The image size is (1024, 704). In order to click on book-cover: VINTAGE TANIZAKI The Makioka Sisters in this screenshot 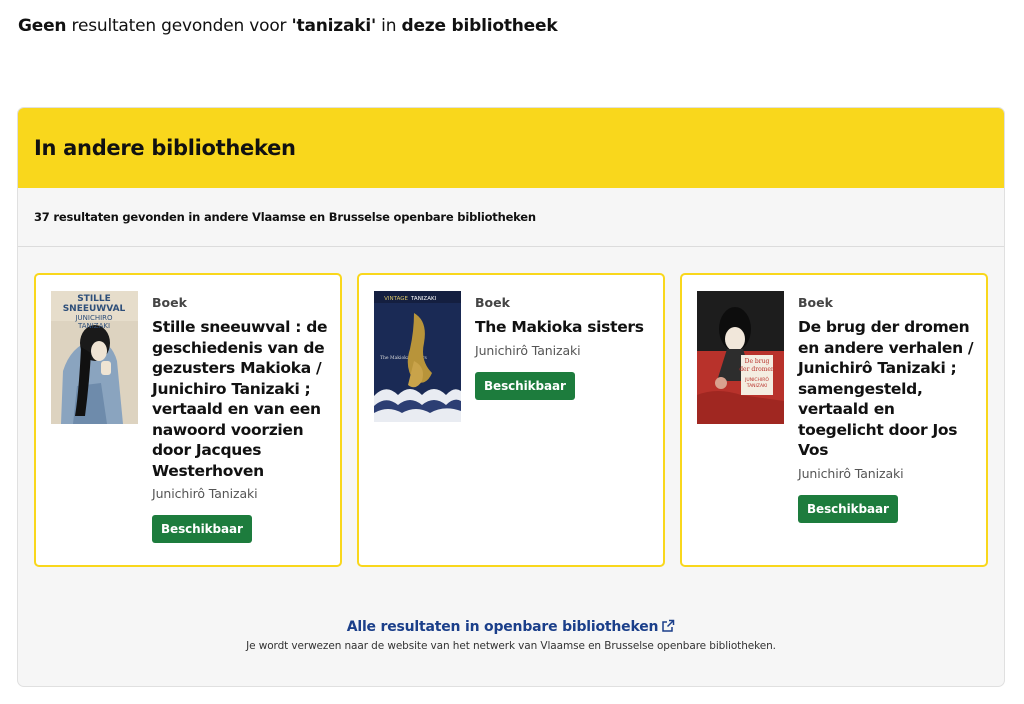, I will do `click(417, 356)`.